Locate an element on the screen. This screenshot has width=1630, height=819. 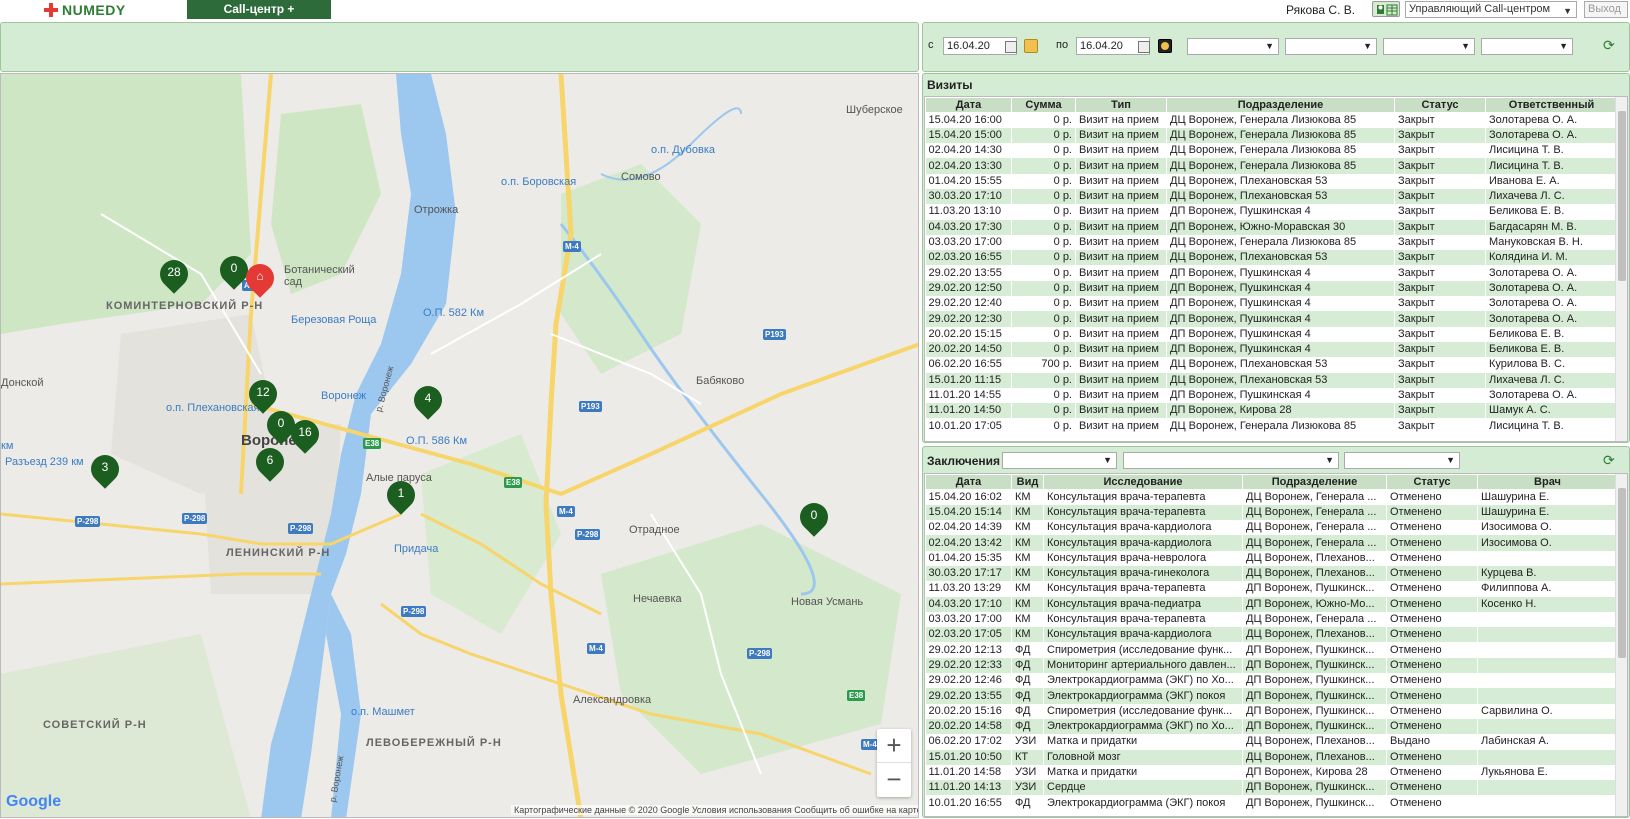
column-header: Врач is located at coordinates (1547, 482).